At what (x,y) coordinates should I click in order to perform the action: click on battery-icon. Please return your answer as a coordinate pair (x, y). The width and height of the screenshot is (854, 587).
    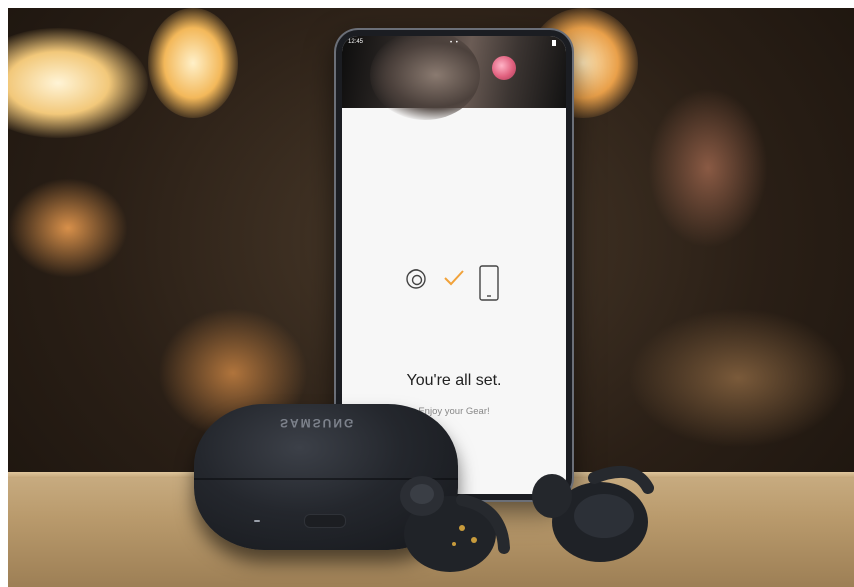
    Looking at the image, I should click on (554, 43).